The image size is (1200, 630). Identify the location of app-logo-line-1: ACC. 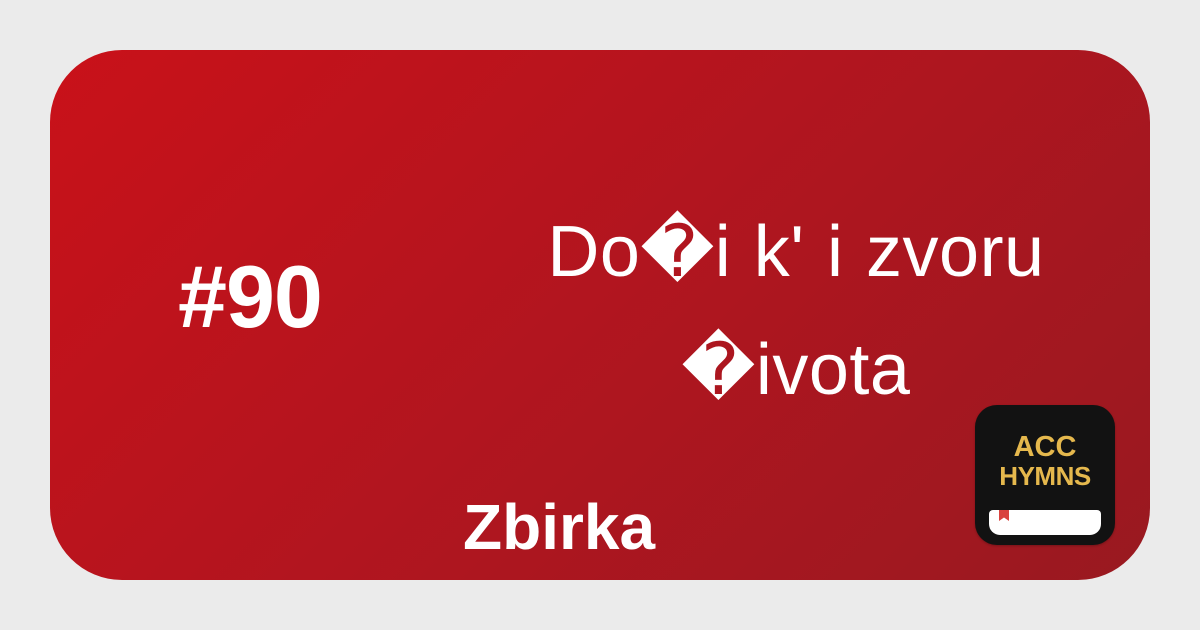
(1045, 447).